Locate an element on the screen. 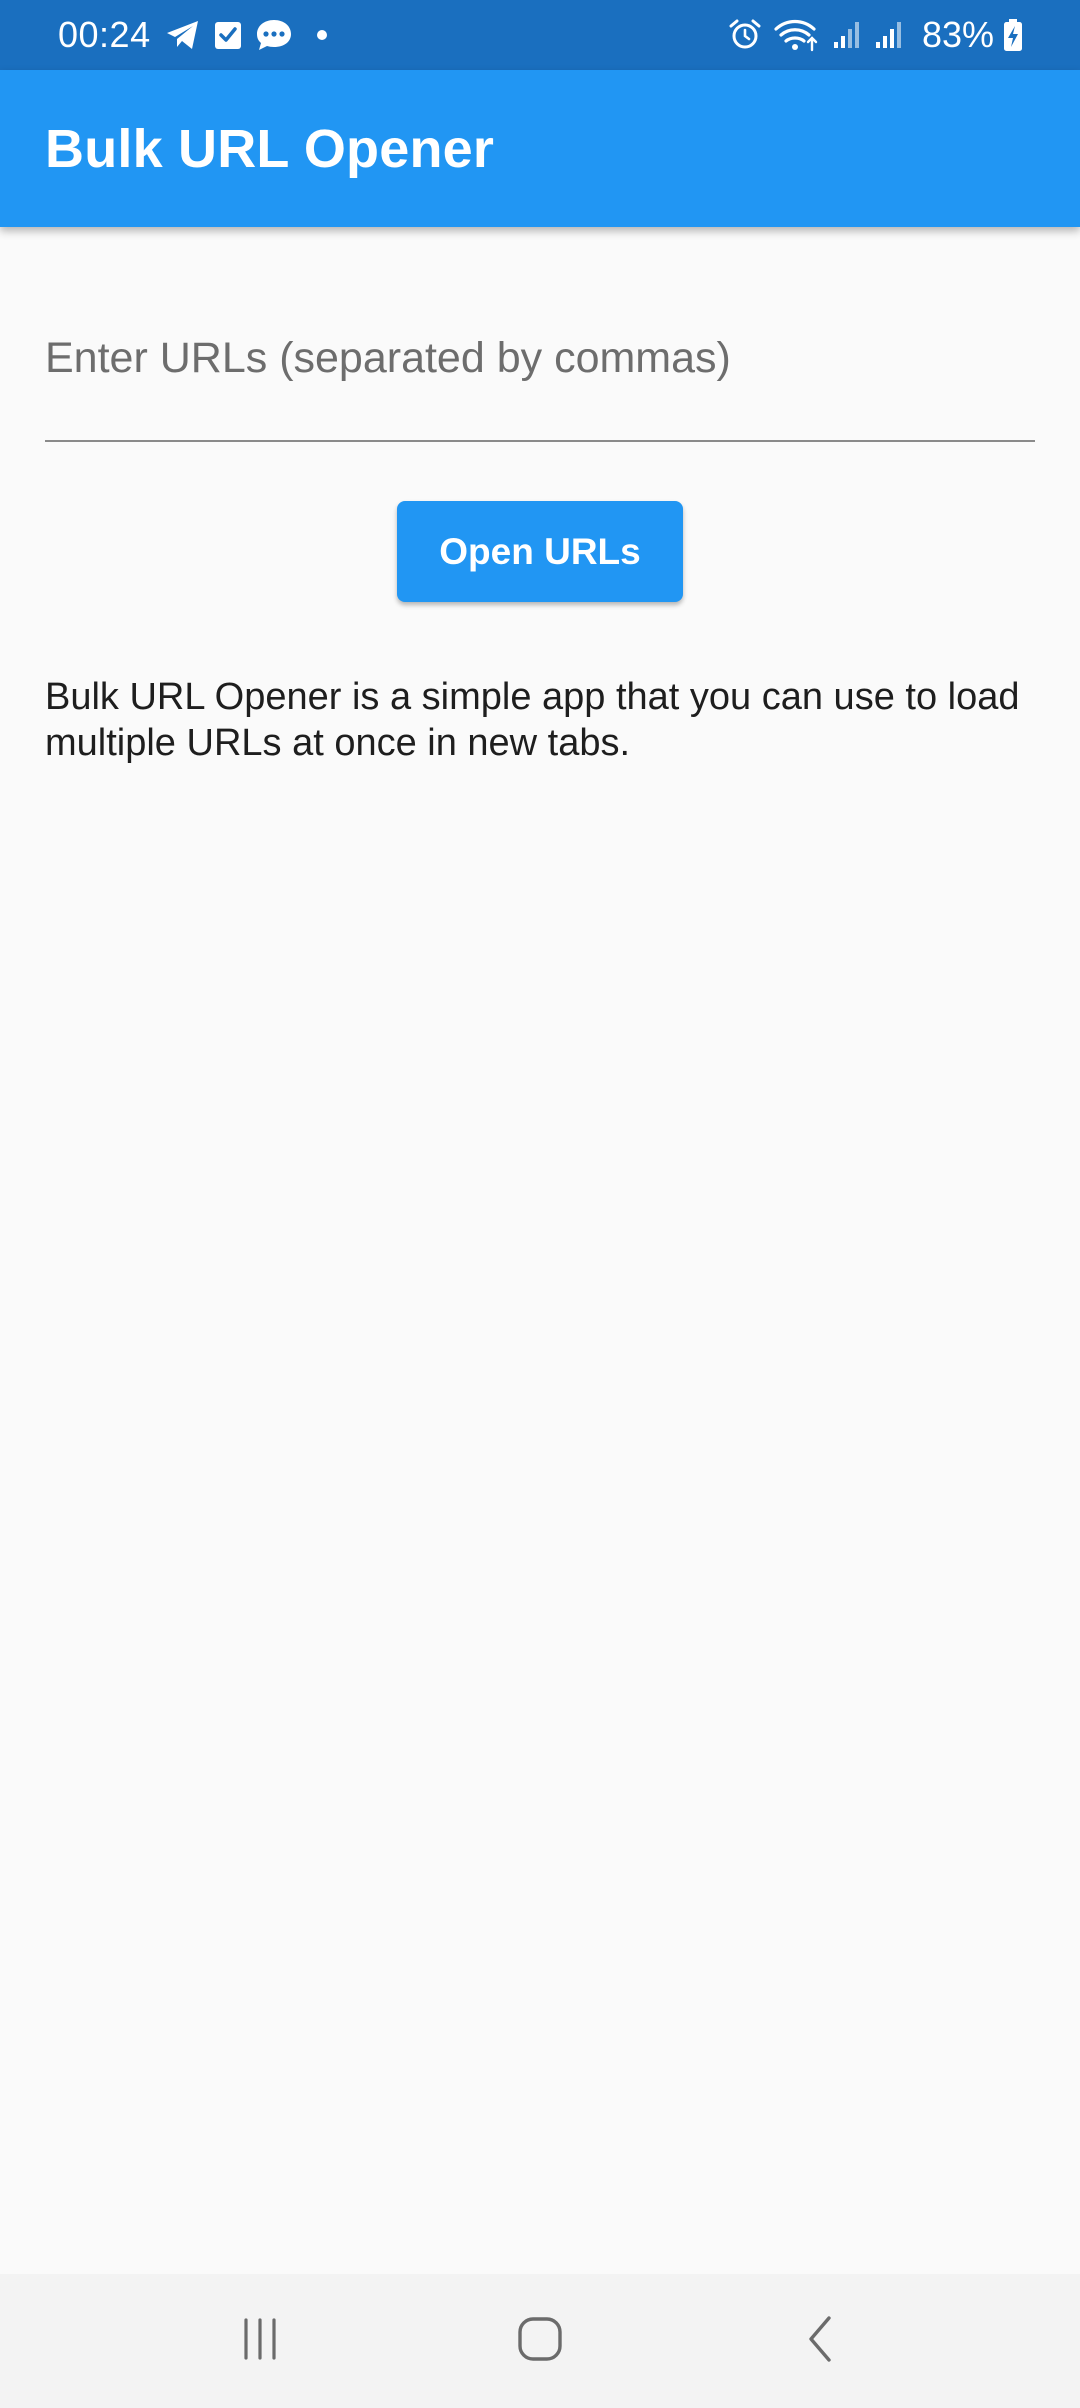 This screenshot has width=1080, height=2408. status-time: 00:24 is located at coordinates (104, 34).